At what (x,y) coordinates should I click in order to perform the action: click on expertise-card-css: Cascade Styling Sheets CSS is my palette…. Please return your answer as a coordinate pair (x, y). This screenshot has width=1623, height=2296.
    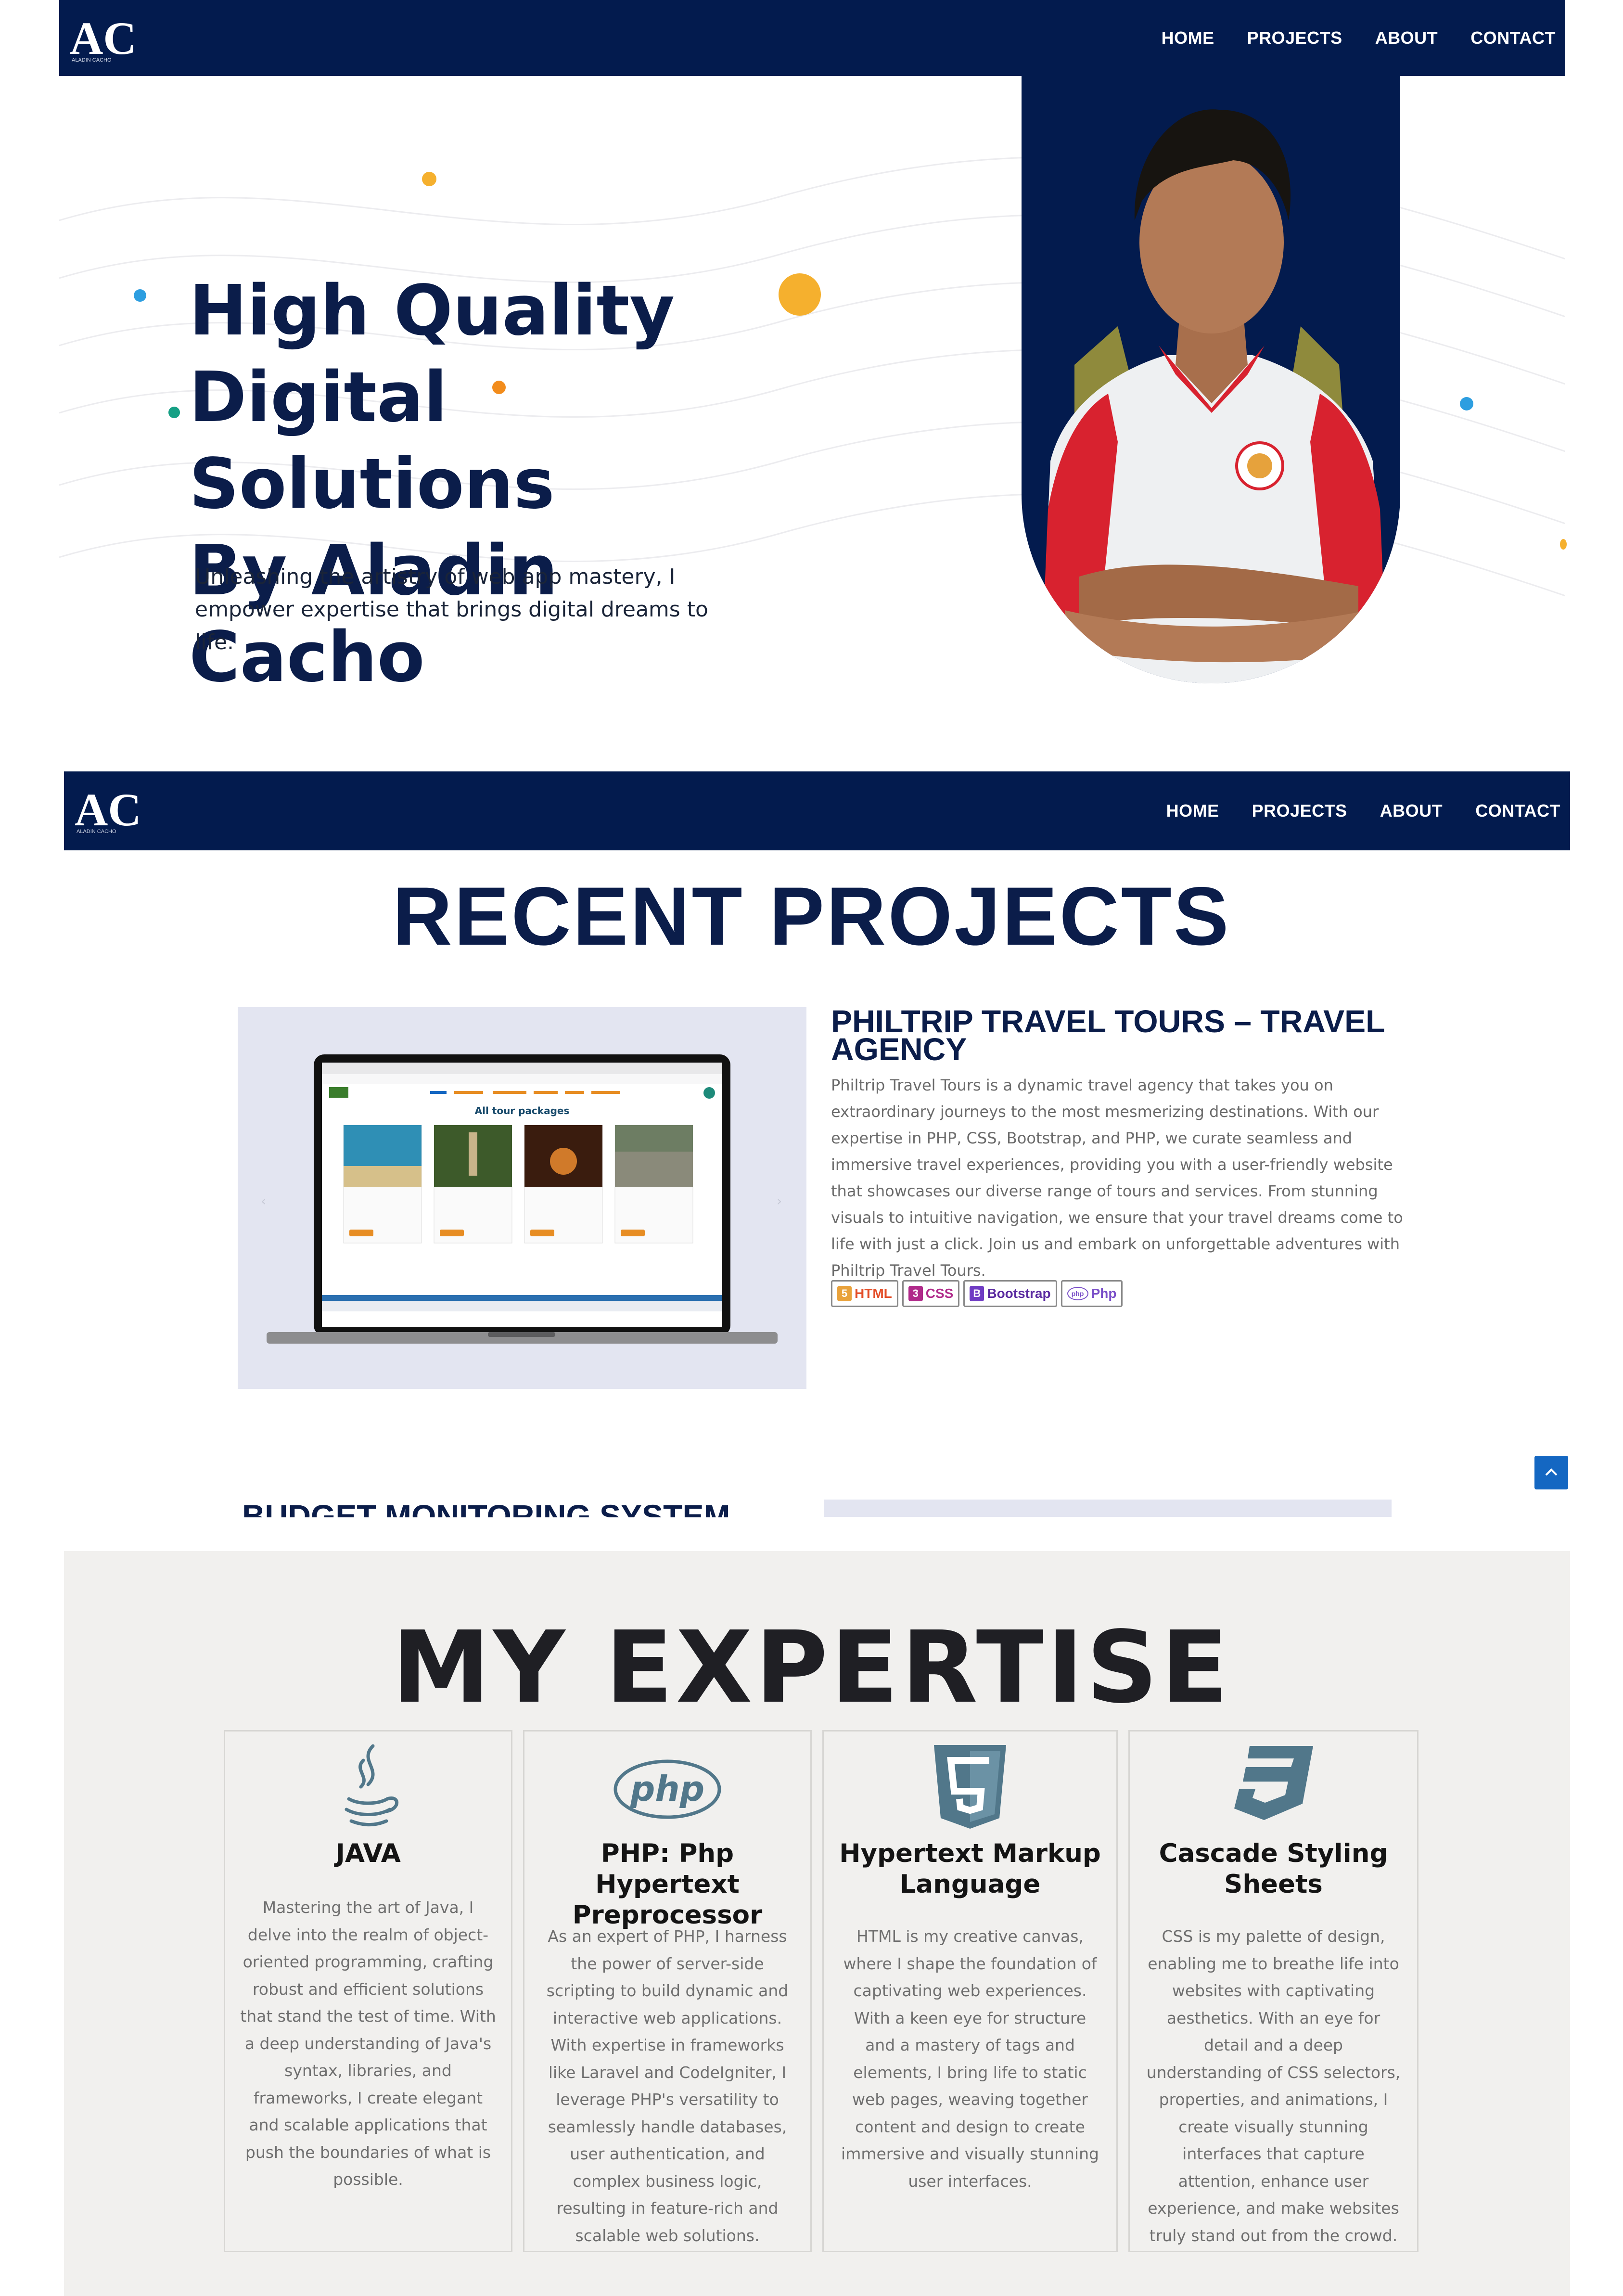
    Looking at the image, I should click on (1273, 1991).